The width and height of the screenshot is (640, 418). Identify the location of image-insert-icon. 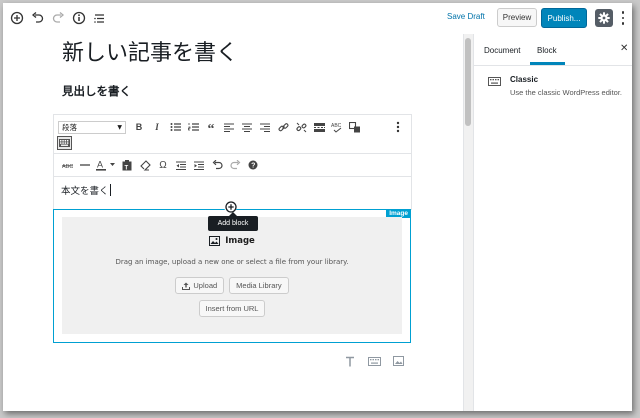
(398, 361).